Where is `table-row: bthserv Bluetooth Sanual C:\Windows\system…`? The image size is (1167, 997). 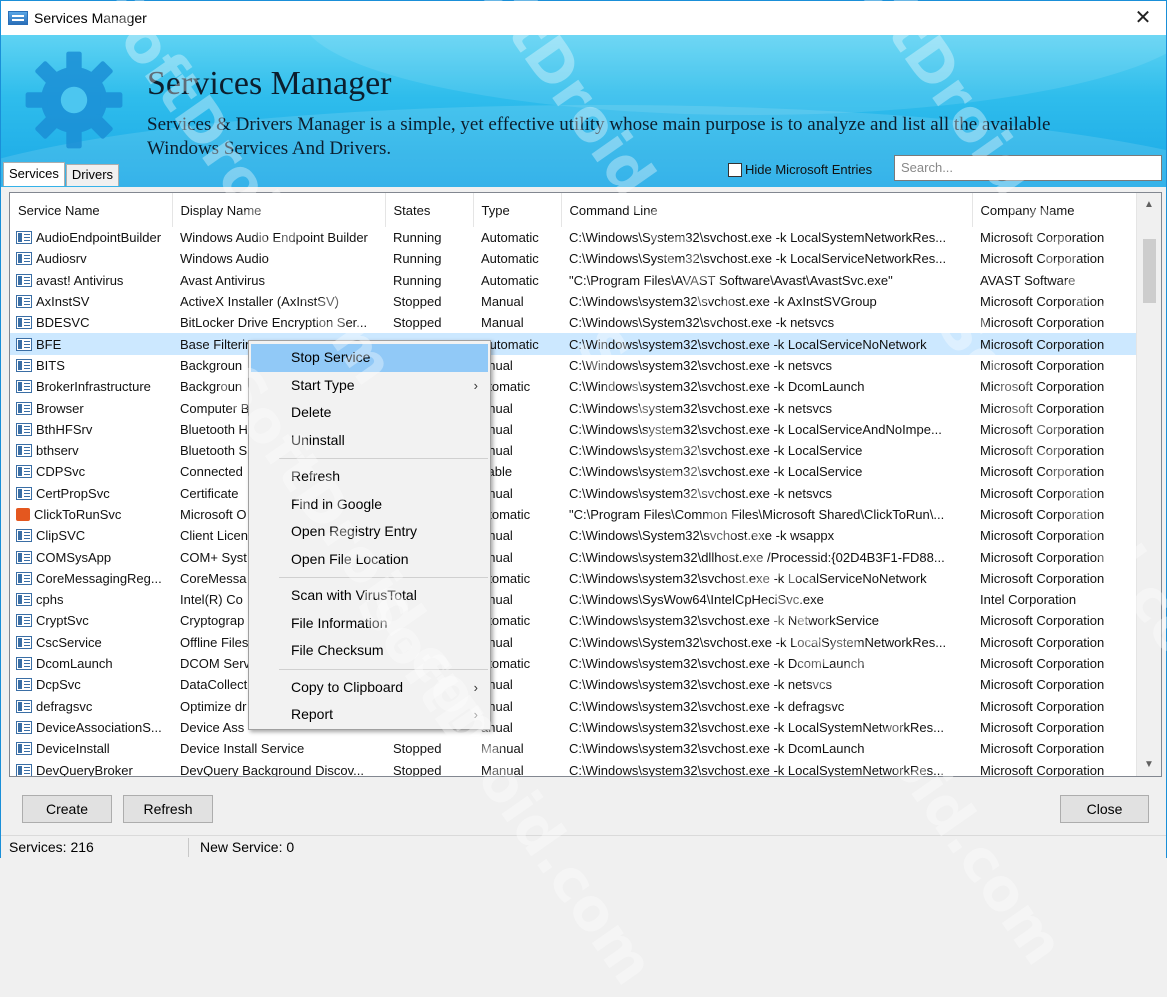
table-row: bthserv Bluetooth Sanual C:\Windows\system… is located at coordinates (573, 450).